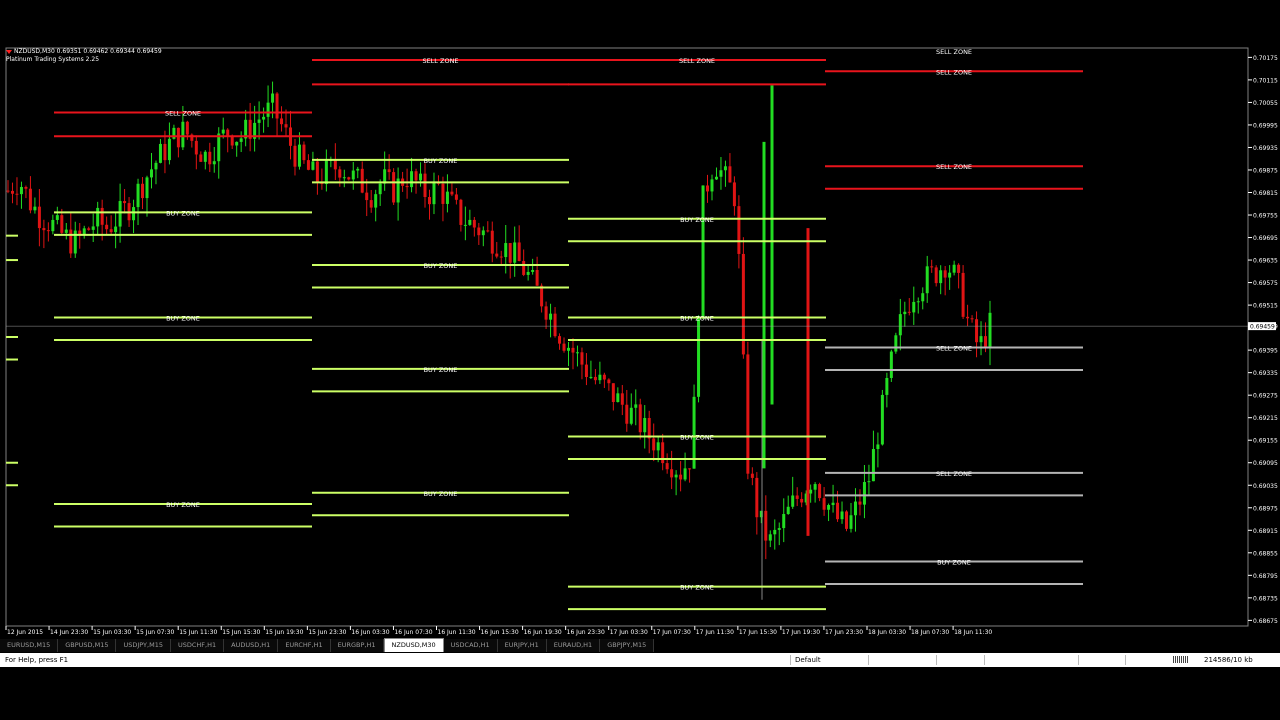  Describe the element at coordinates (357, 645) in the screenshot. I see `chart-tab-eurgbp-h1: EURGBP,H1` at that location.